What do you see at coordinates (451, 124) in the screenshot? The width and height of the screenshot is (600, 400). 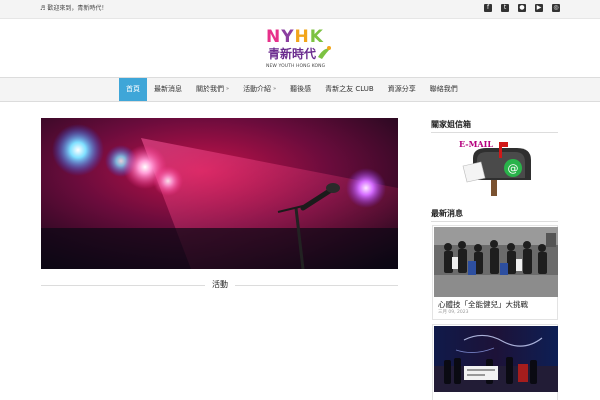 I see `mailbox-widget-title: 關家姐信箱` at bounding box center [451, 124].